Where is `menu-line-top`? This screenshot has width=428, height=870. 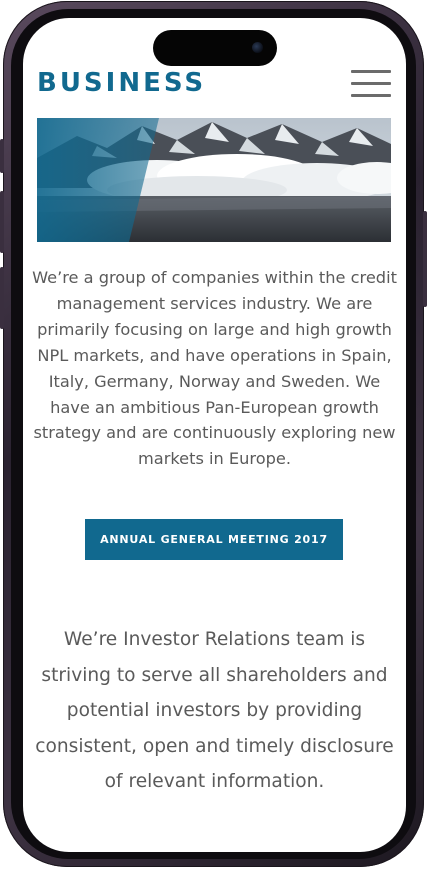 menu-line-top is located at coordinates (371, 71).